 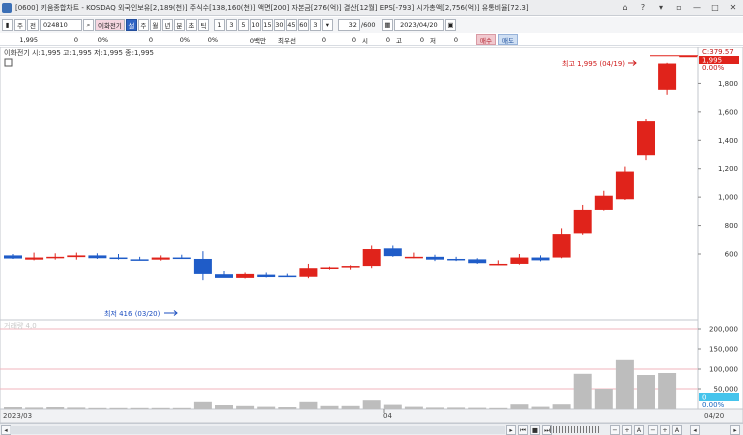 What do you see at coordinates (731, 255) in the screenshot?
I see `price-tick-label: 600` at bounding box center [731, 255].